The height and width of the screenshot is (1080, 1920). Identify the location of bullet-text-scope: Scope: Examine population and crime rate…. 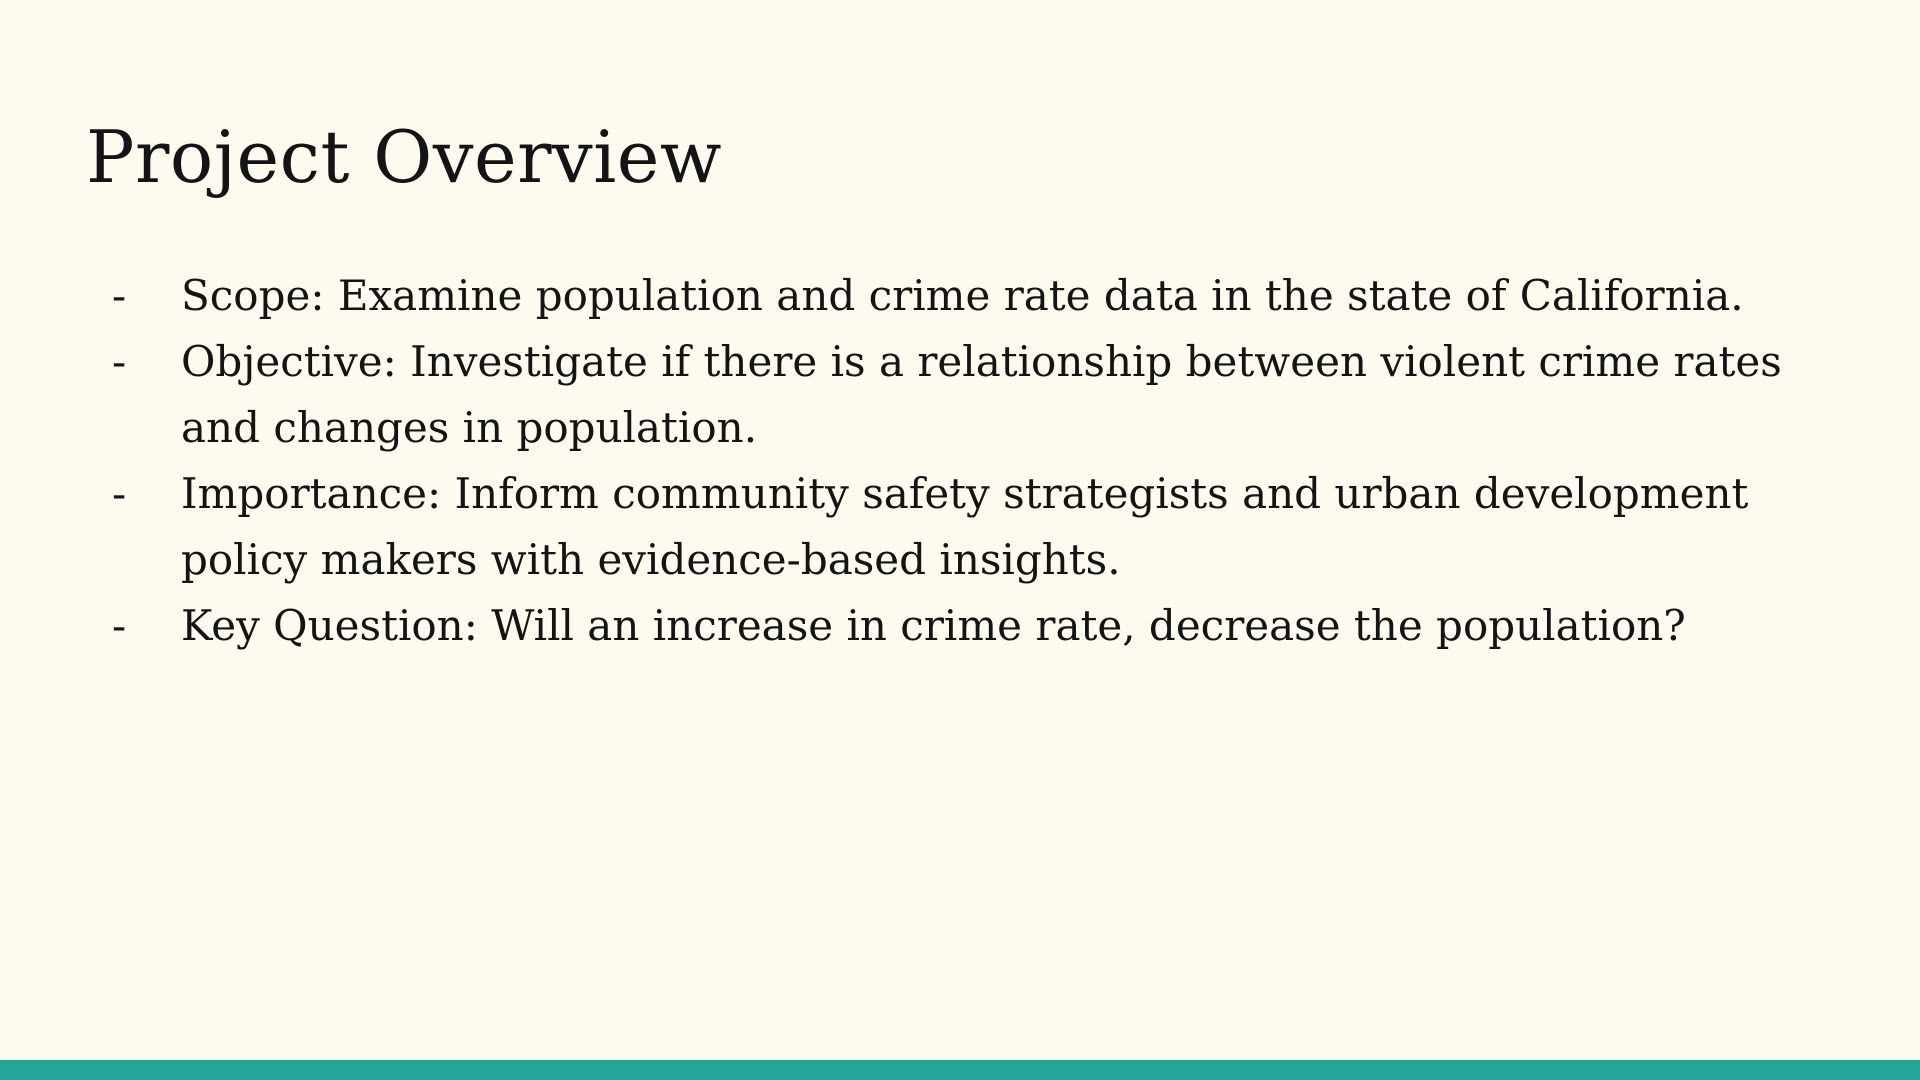
(962, 295).